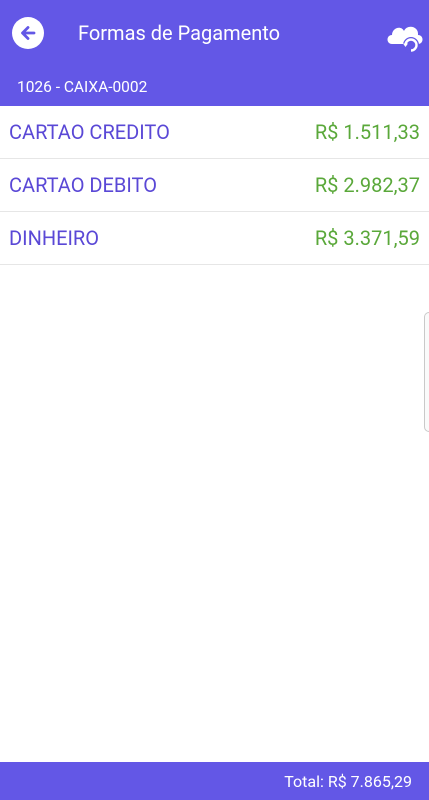 This screenshot has height=800, width=429. I want to click on page-title: Formas de Pagamento, so click(179, 33).